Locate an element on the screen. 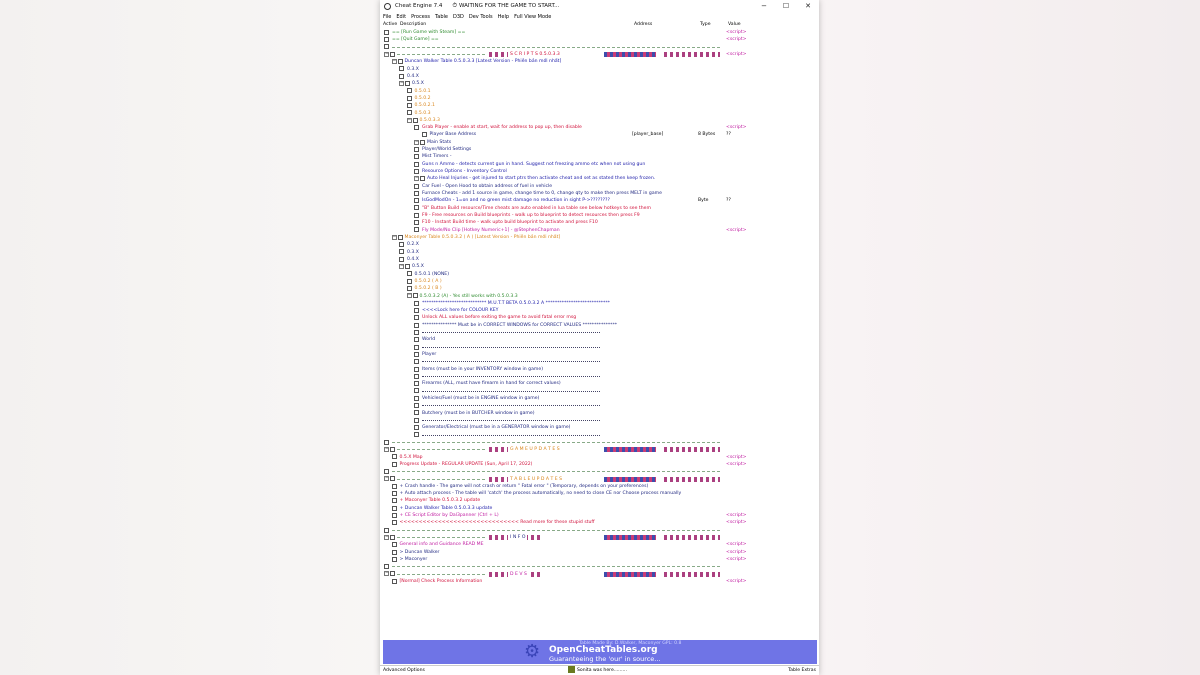 This screenshot has width=1200, height=675. table-row: 0.5.0.3 is located at coordinates (599, 113).